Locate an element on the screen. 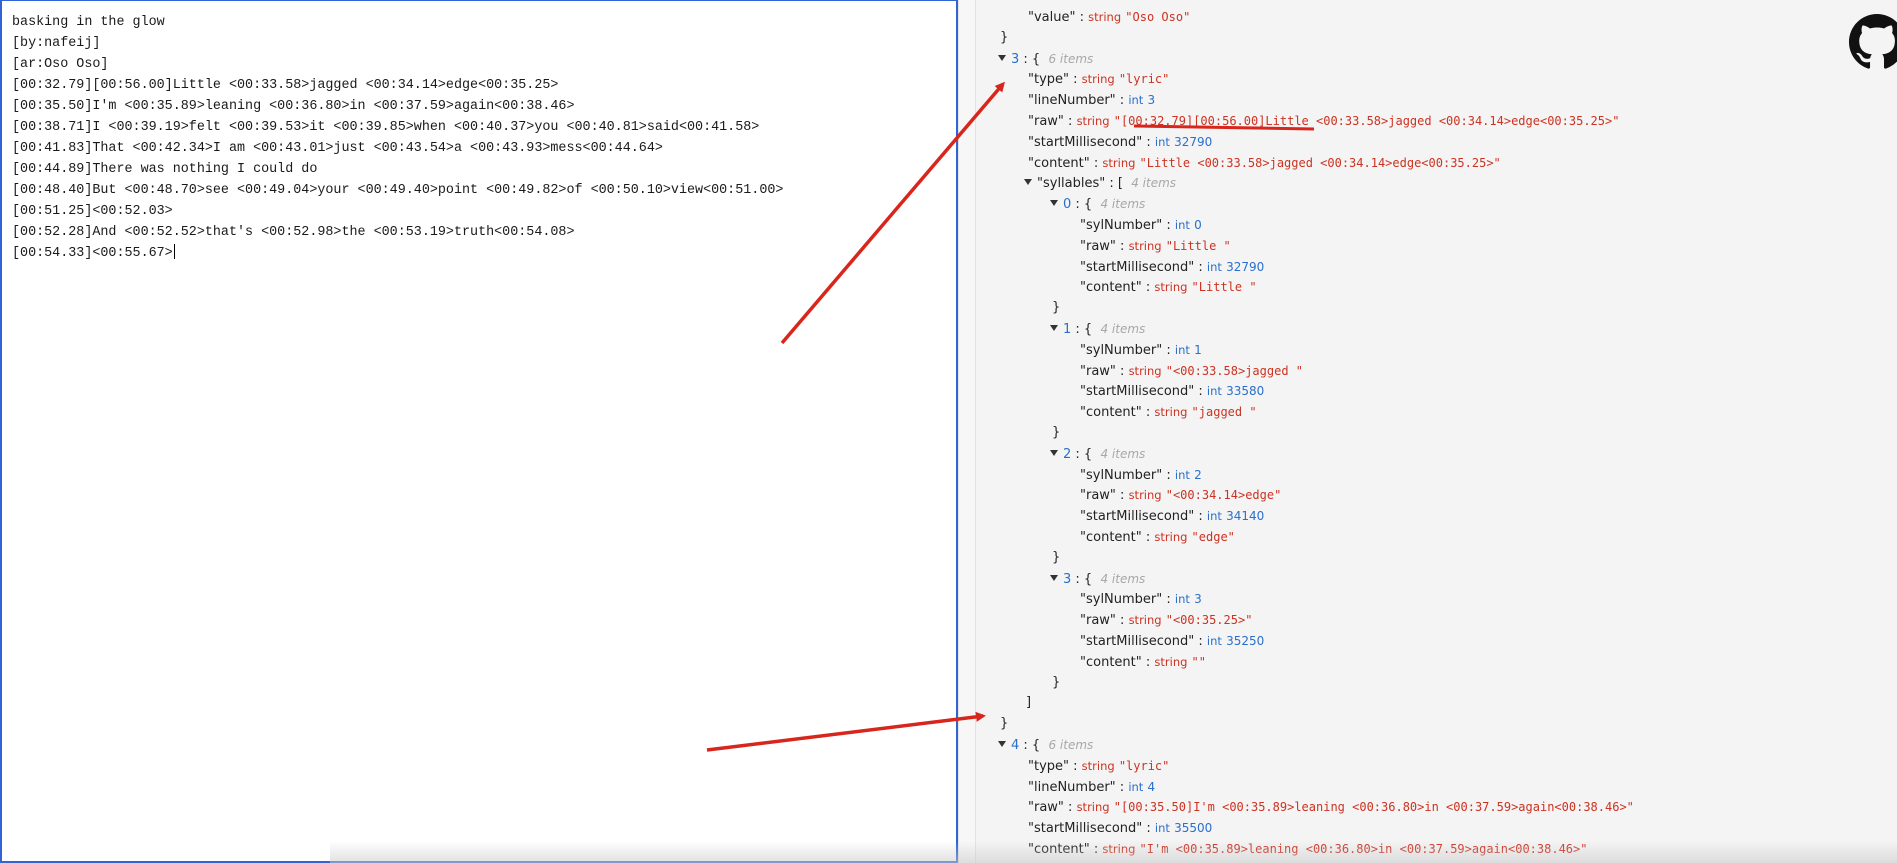  json-field: "startMillisecond" : int 35500 is located at coordinates (1120, 829).